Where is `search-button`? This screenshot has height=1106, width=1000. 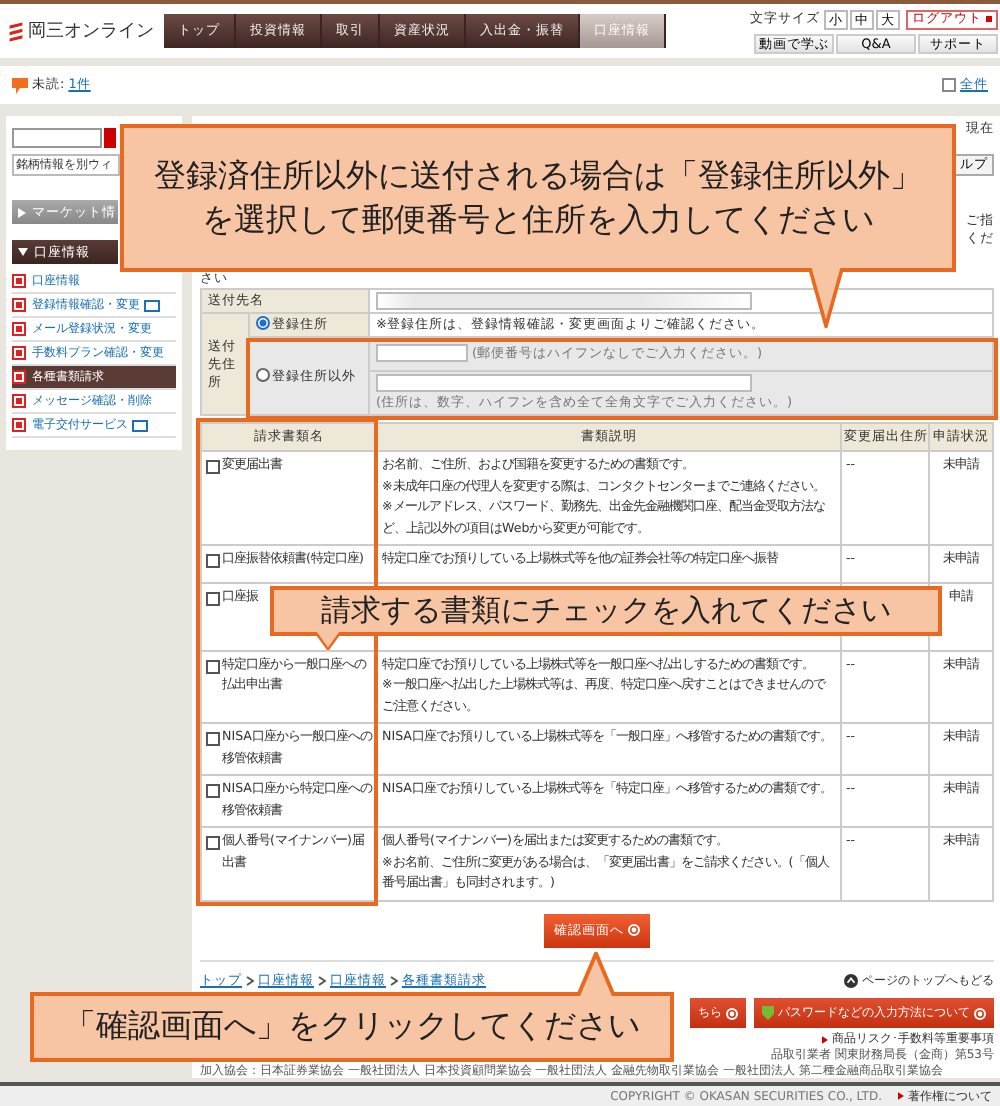
search-button is located at coordinates (110, 138).